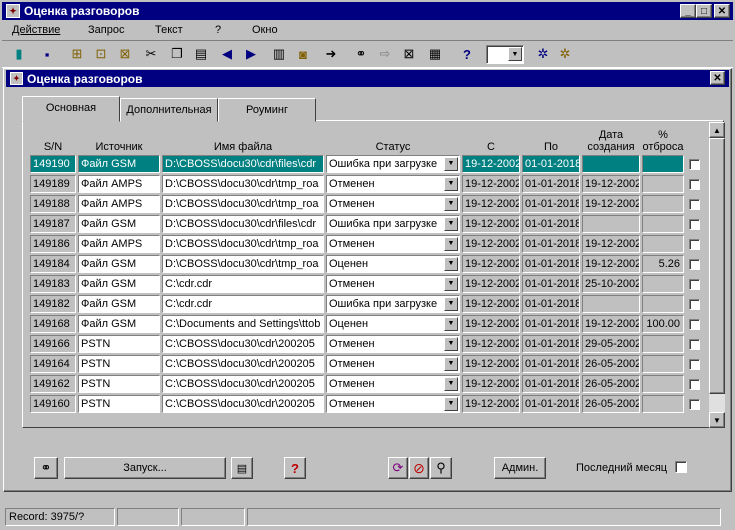  Describe the element at coordinates (505, 54) in the screenshot. I see `zoom-select: ▼` at that location.